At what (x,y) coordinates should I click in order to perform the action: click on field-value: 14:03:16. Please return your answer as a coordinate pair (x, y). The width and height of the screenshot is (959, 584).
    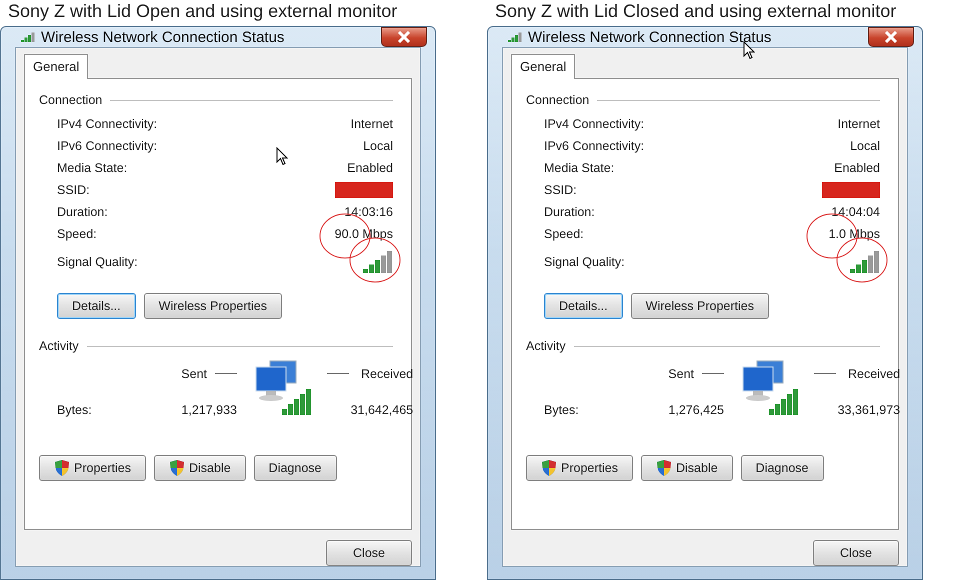
    Looking at the image, I should click on (368, 212).